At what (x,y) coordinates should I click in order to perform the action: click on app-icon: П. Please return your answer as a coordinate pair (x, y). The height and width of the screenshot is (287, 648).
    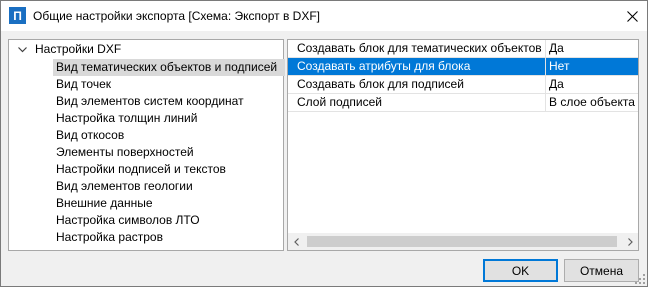
    Looking at the image, I should click on (17, 15).